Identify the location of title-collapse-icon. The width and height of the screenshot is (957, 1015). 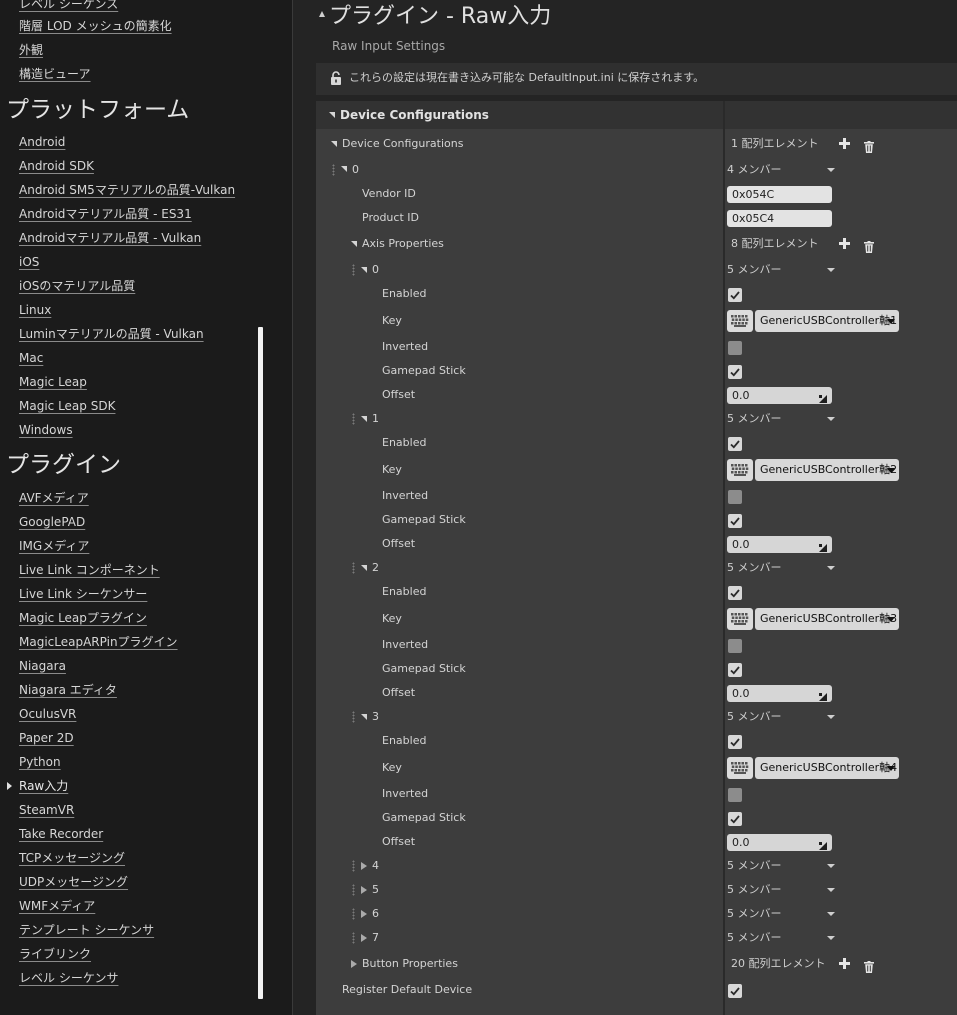
(322, 14).